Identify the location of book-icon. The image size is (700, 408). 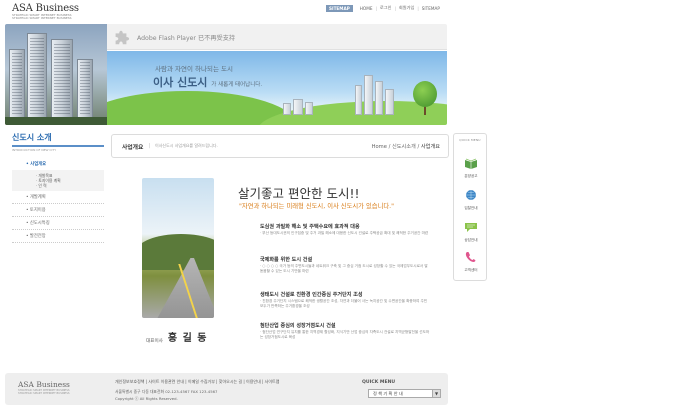
(471, 163).